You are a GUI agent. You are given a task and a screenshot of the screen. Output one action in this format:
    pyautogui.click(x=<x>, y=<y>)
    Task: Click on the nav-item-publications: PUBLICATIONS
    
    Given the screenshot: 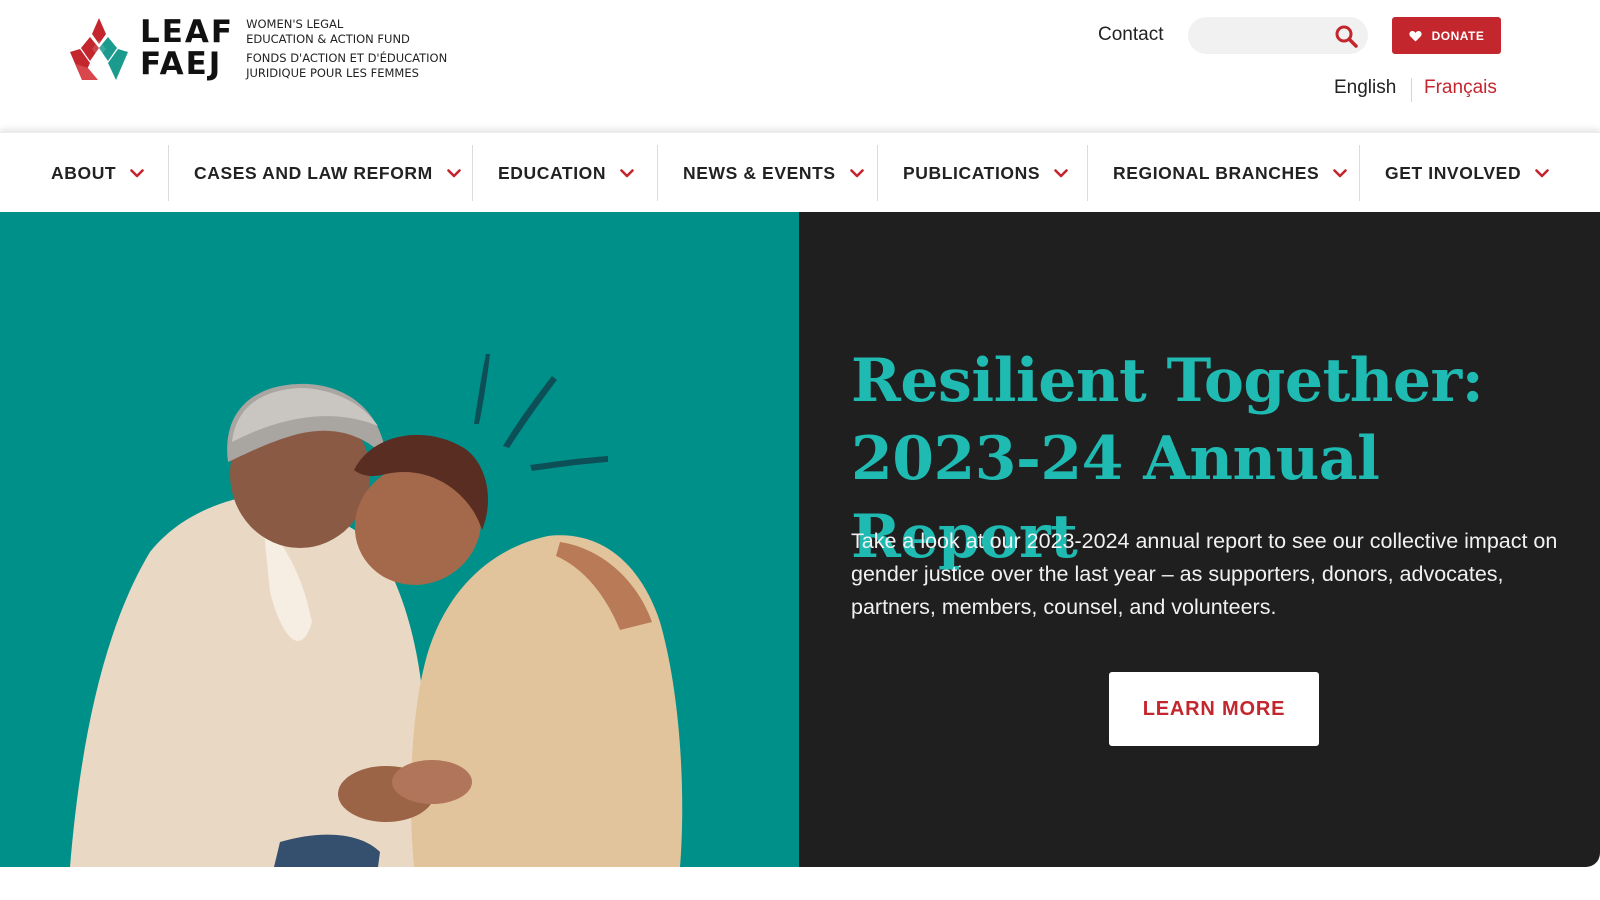 What is the action you would take?
    pyautogui.click(x=985, y=173)
    